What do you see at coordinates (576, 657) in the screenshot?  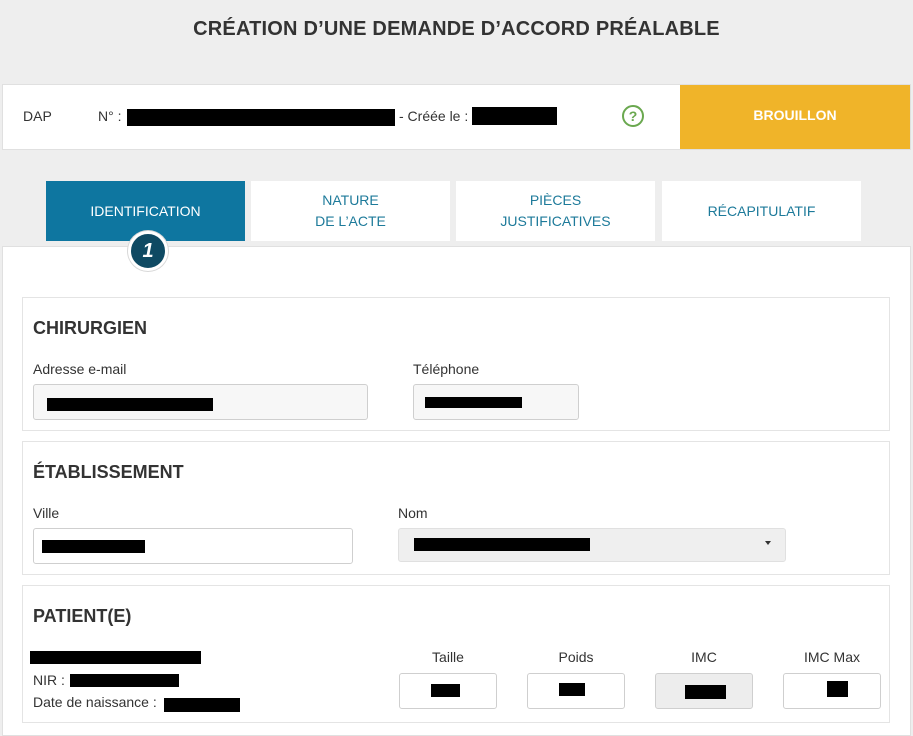 I see `weight-label: Poids` at bounding box center [576, 657].